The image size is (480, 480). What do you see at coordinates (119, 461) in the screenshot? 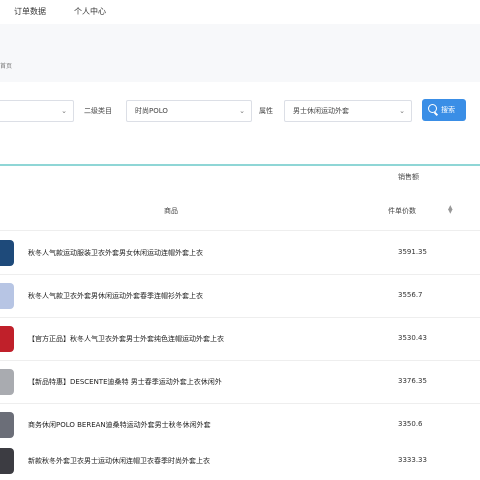
I see `product-name: 新款秋冬外套卫衣男士运动休闲连帽卫衣春季时尚外套上衣` at bounding box center [119, 461].